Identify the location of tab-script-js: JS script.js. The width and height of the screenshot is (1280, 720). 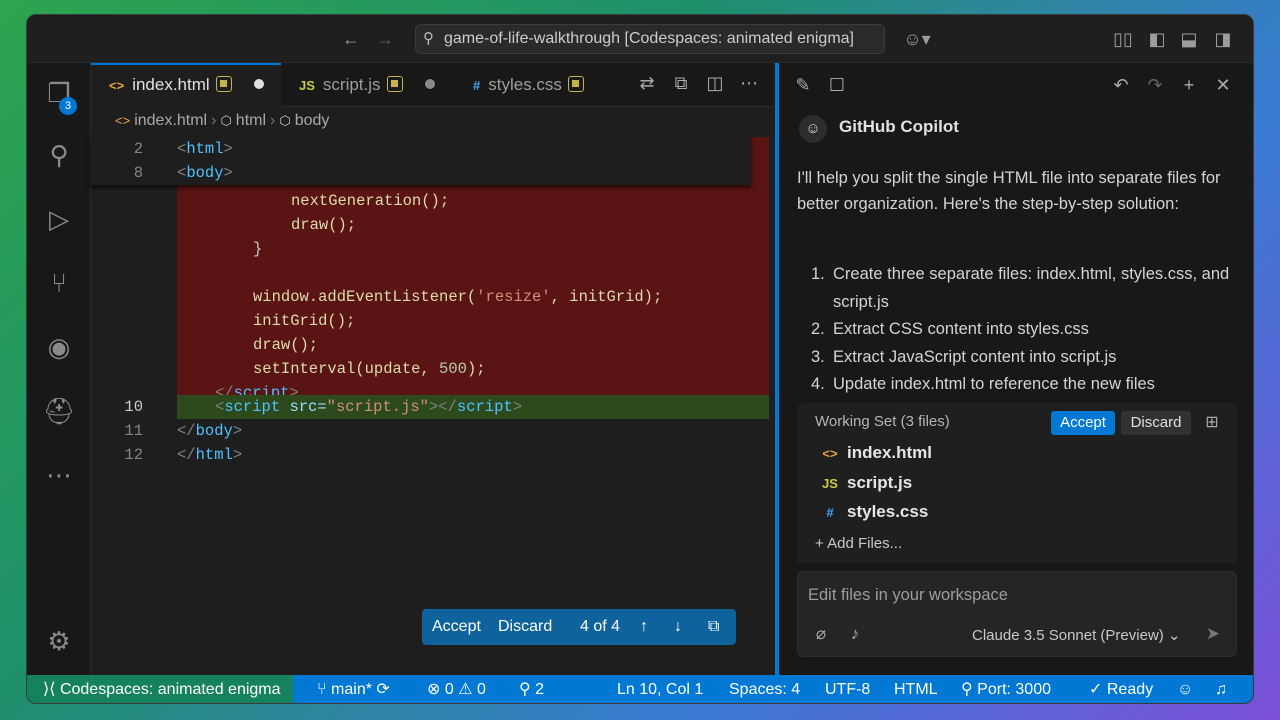
(368, 85).